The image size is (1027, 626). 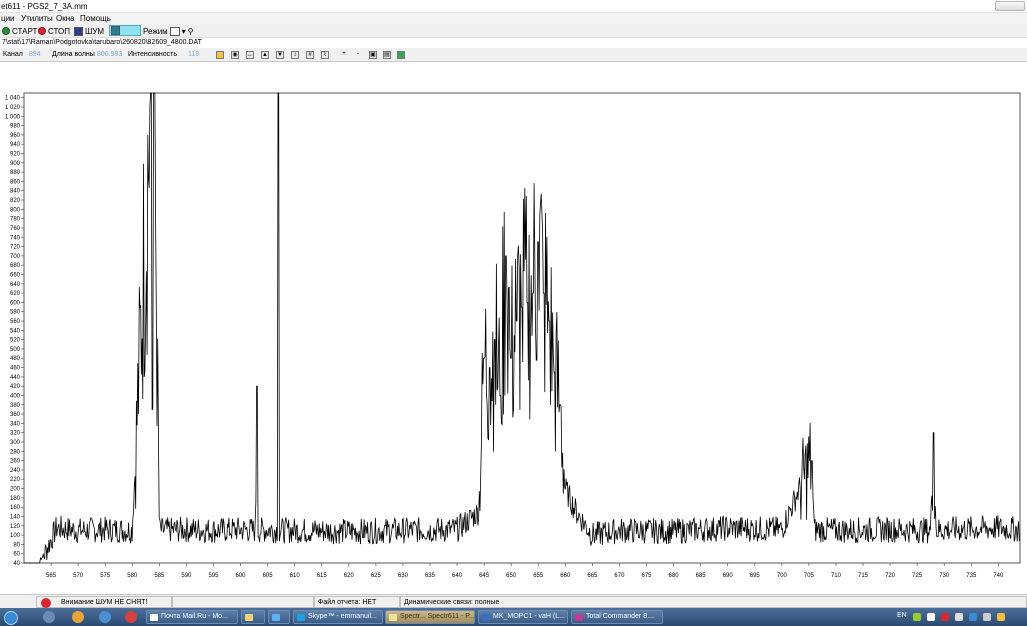 What do you see at coordinates (37, 18) in the screenshot?
I see `menu-utilities: Утилиты` at bounding box center [37, 18].